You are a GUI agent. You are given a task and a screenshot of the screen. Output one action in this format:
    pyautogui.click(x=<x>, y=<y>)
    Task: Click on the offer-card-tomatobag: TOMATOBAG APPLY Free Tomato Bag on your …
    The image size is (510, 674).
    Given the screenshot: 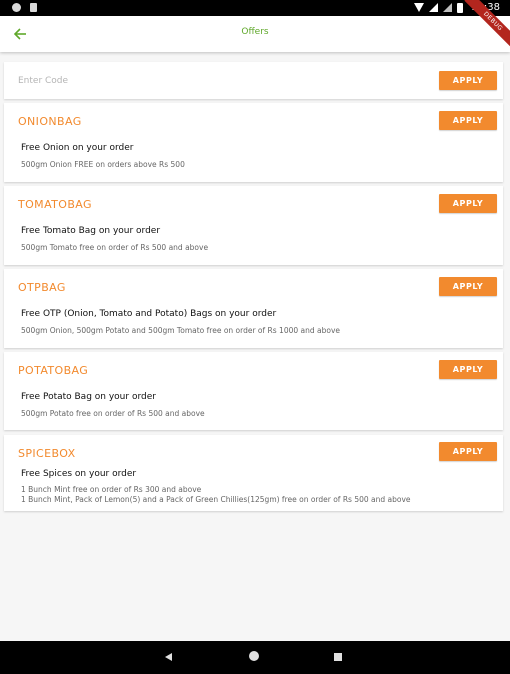 What is the action you would take?
    pyautogui.click(x=253, y=225)
    